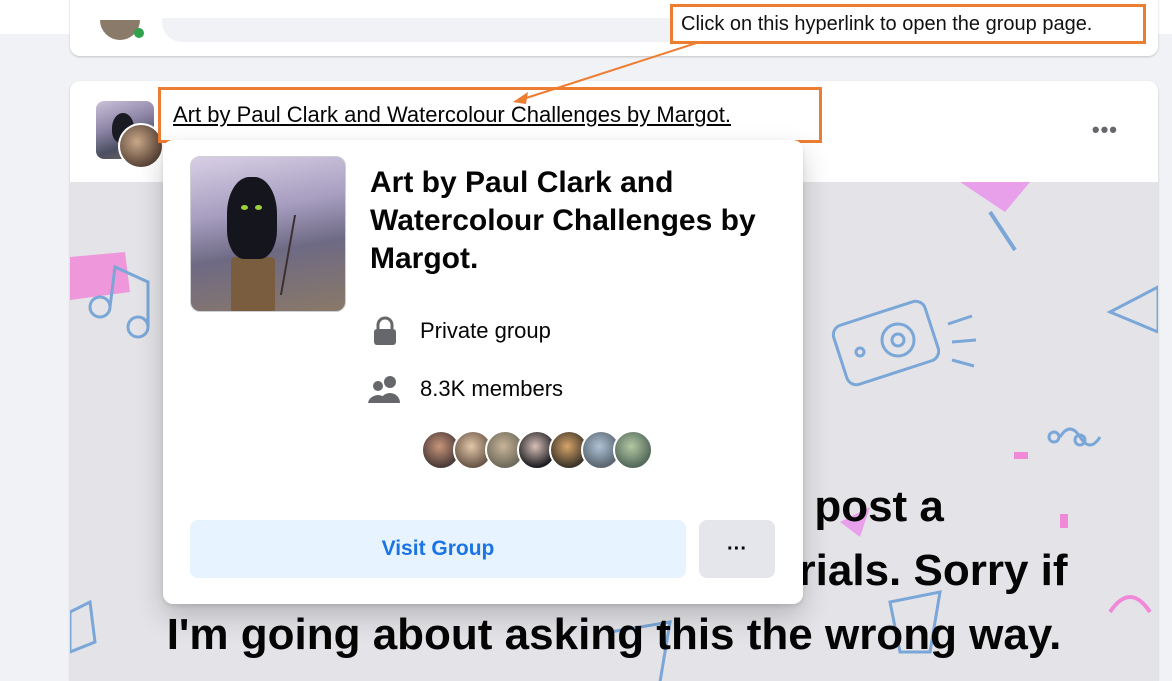 Image resolution: width=1172 pixels, height=681 pixels. What do you see at coordinates (492, 388) in the screenshot?
I see `members-count: 8.3K members` at bounding box center [492, 388].